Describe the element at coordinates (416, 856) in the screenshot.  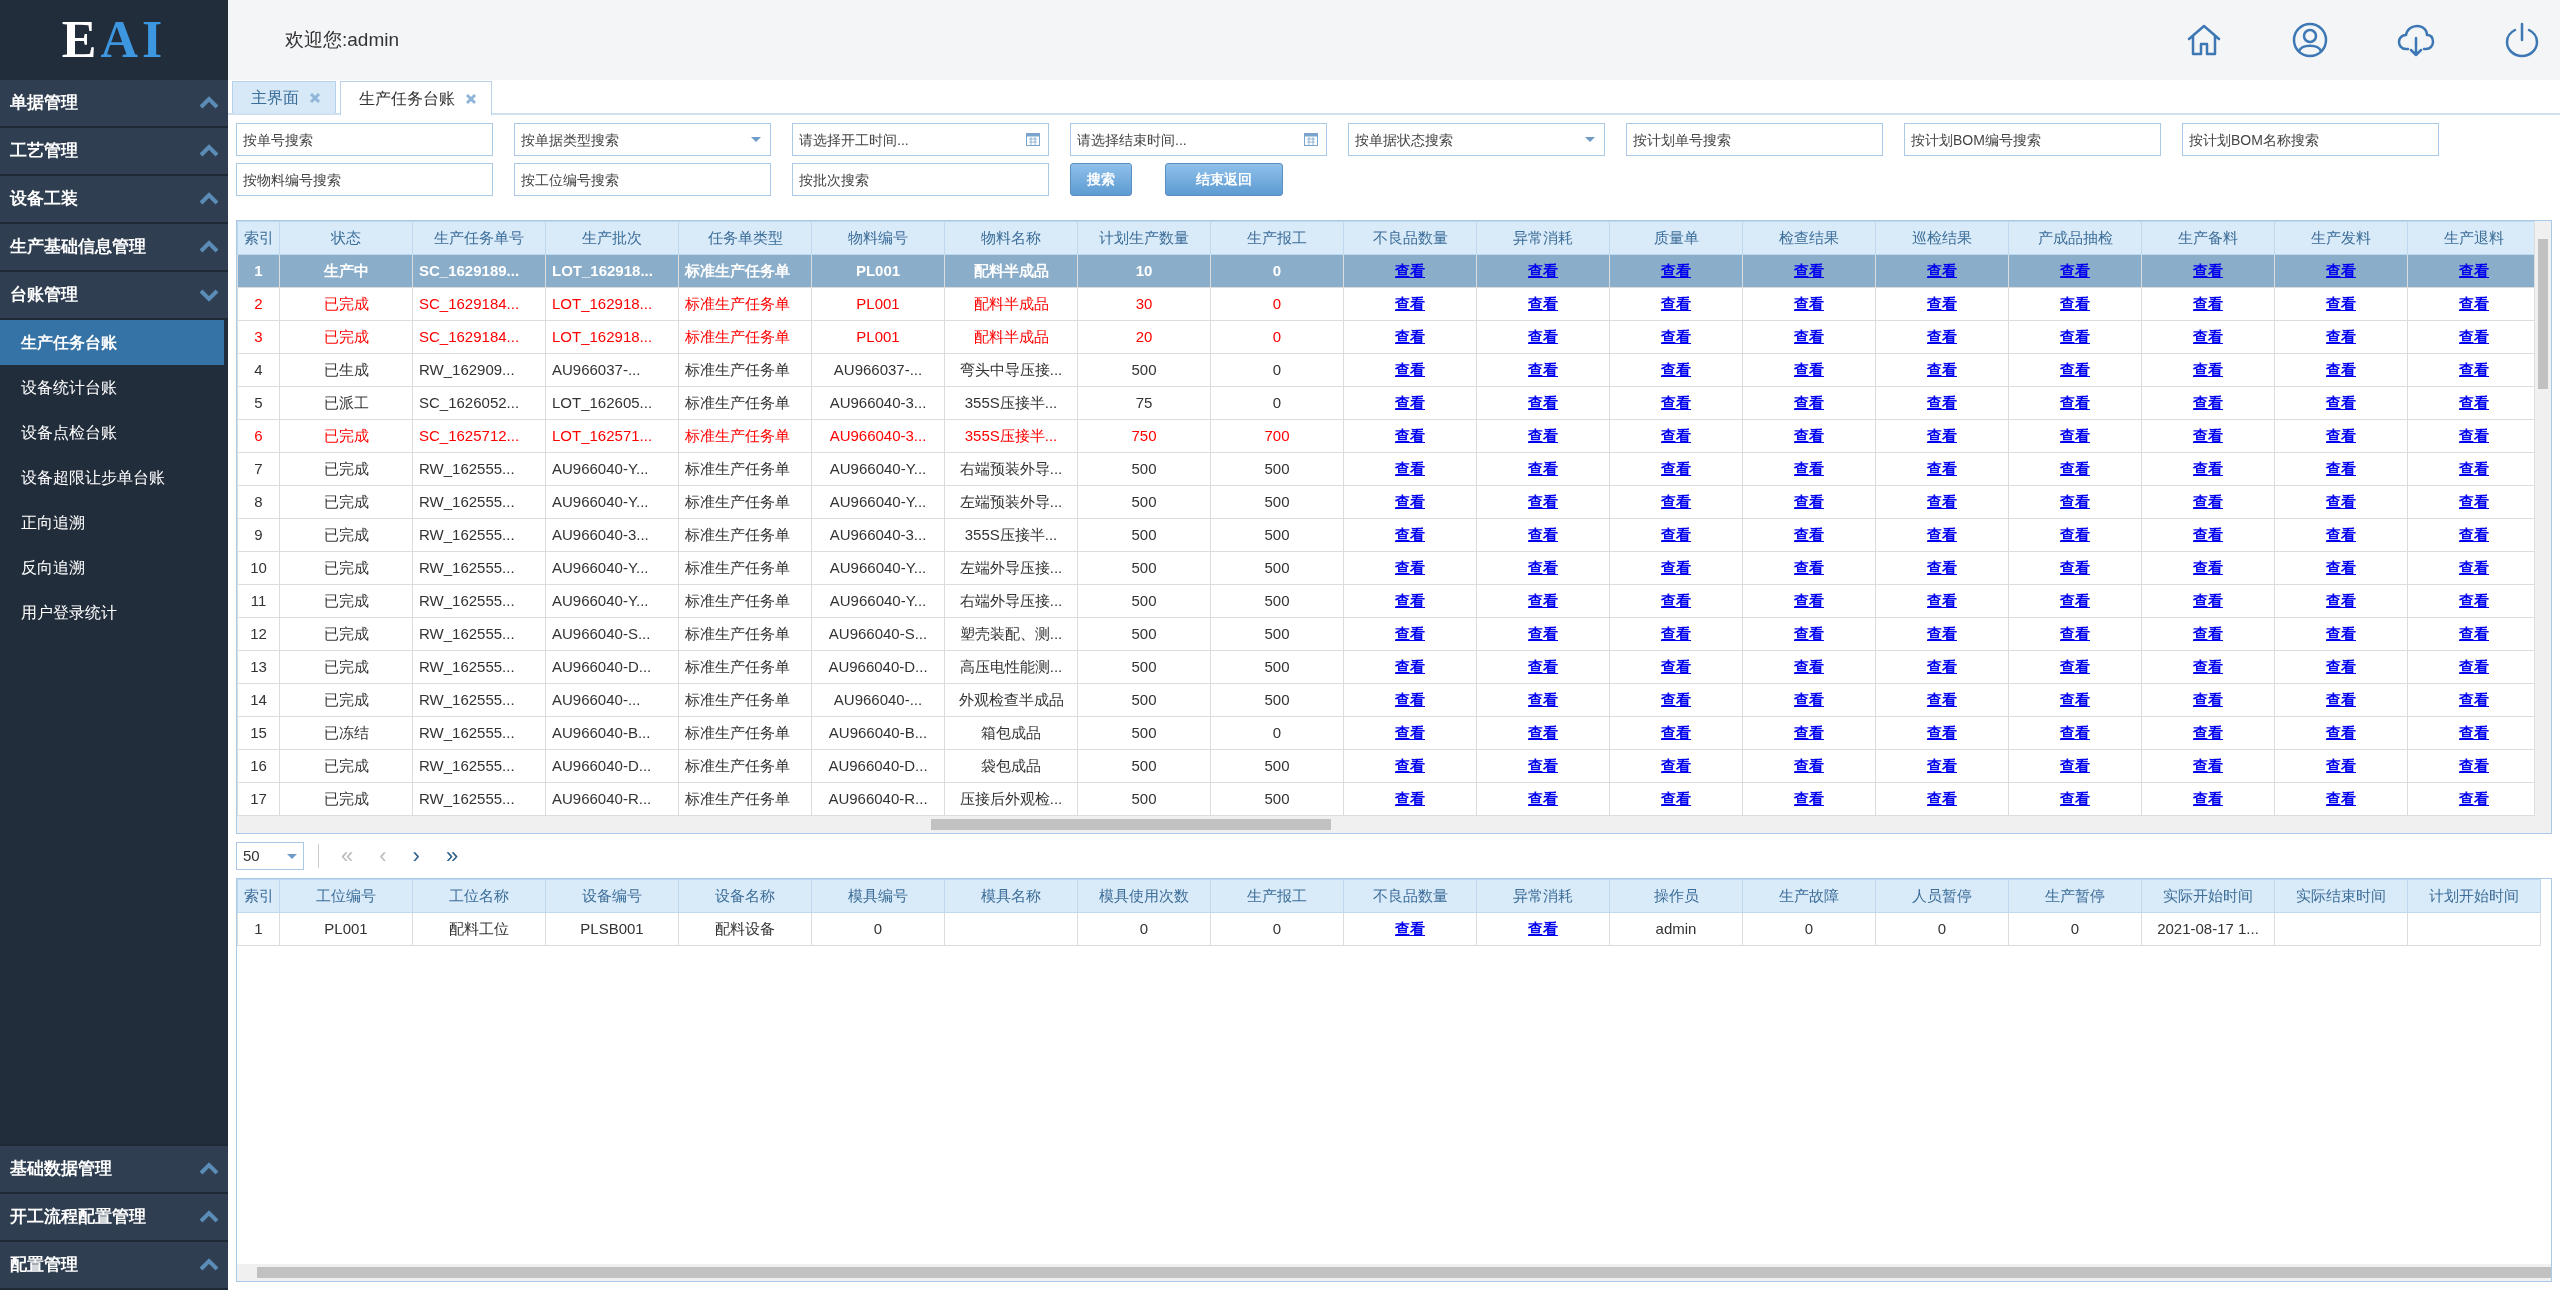
I see `pager-button: ›` at that location.